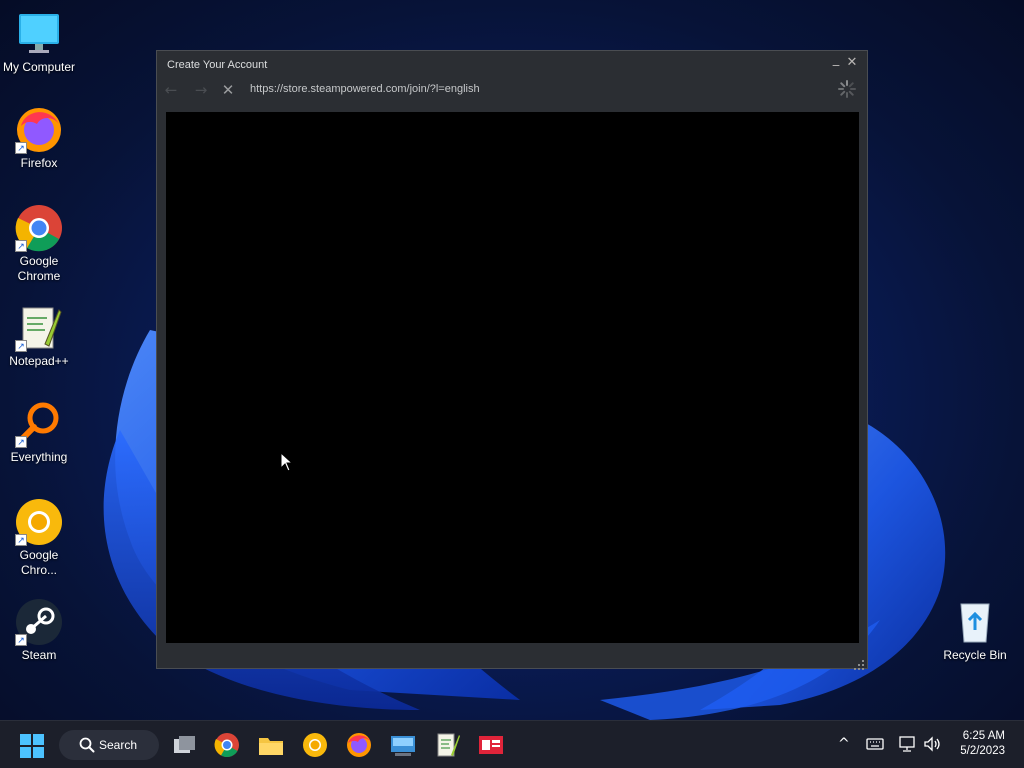 Image resolution: width=1024 pixels, height=768 pixels. I want to click on stop-button: ✕, so click(228, 90).